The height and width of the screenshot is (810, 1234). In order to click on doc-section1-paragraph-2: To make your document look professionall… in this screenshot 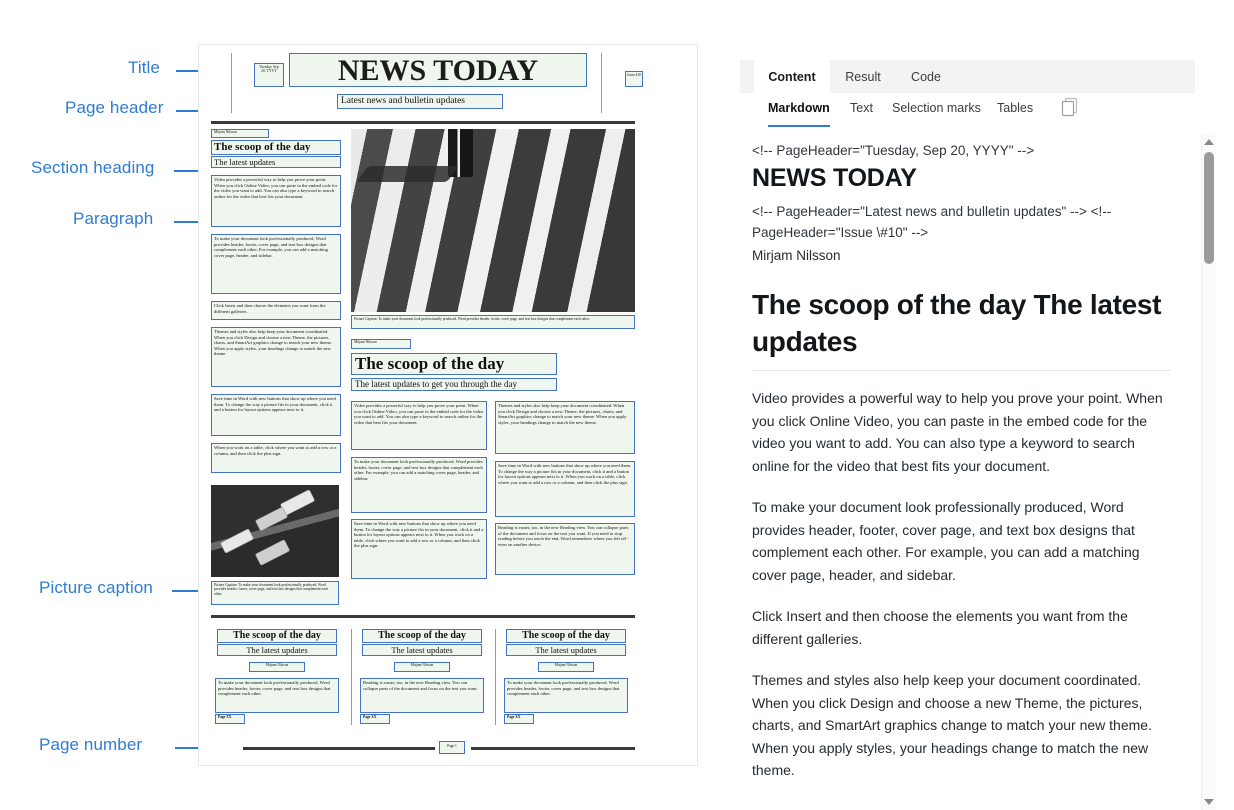, I will do `click(276, 264)`.